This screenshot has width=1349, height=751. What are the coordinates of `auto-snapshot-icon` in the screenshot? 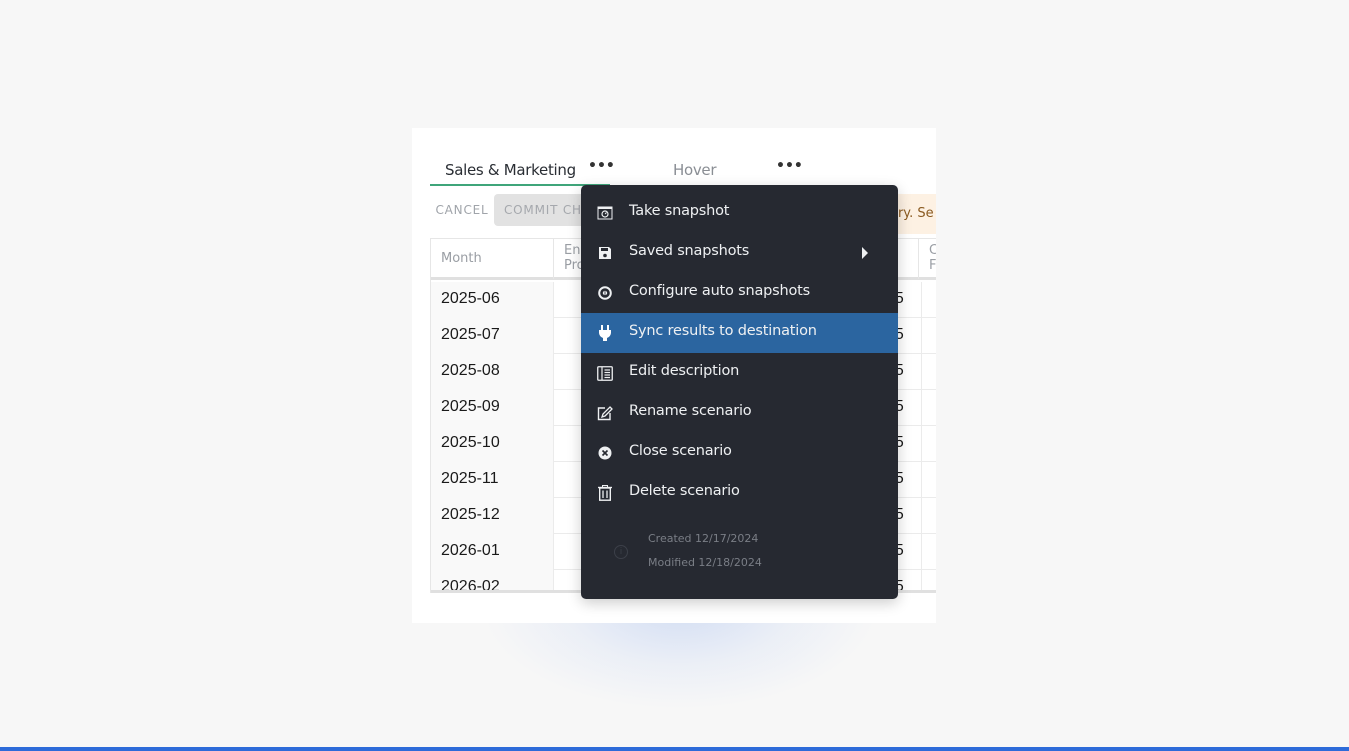 It's located at (605, 293).